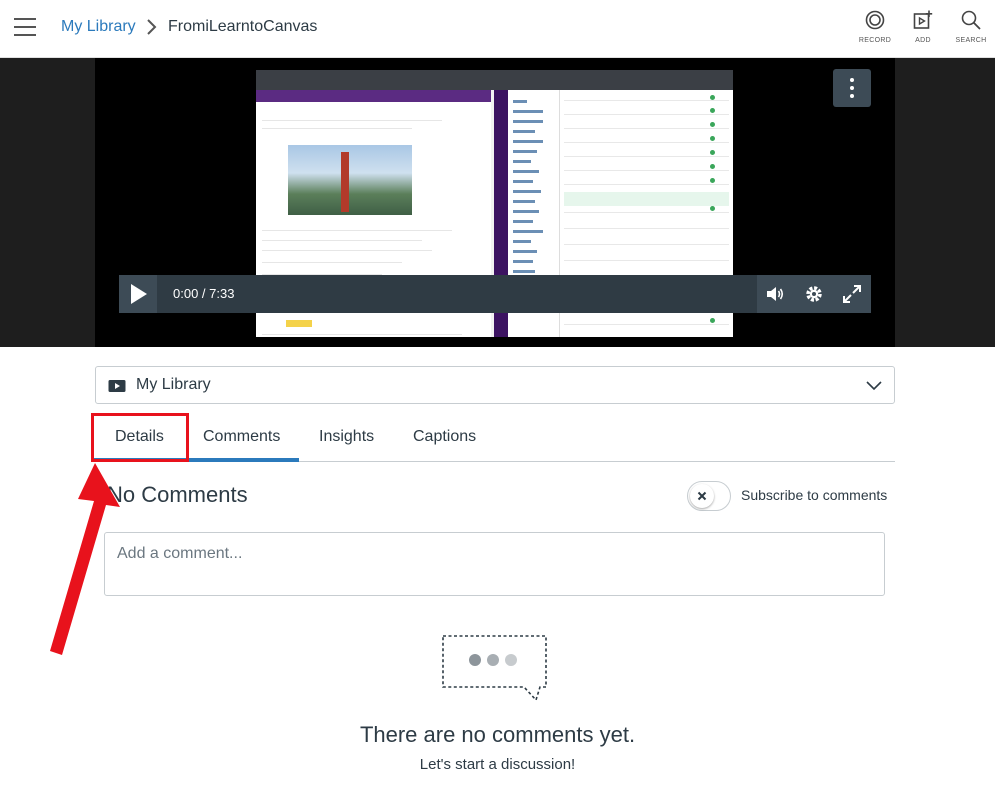 Image resolution: width=995 pixels, height=785 pixels. What do you see at coordinates (173, 384) in the screenshot?
I see `library-select-value: My Library` at bounding box center [173, 384].